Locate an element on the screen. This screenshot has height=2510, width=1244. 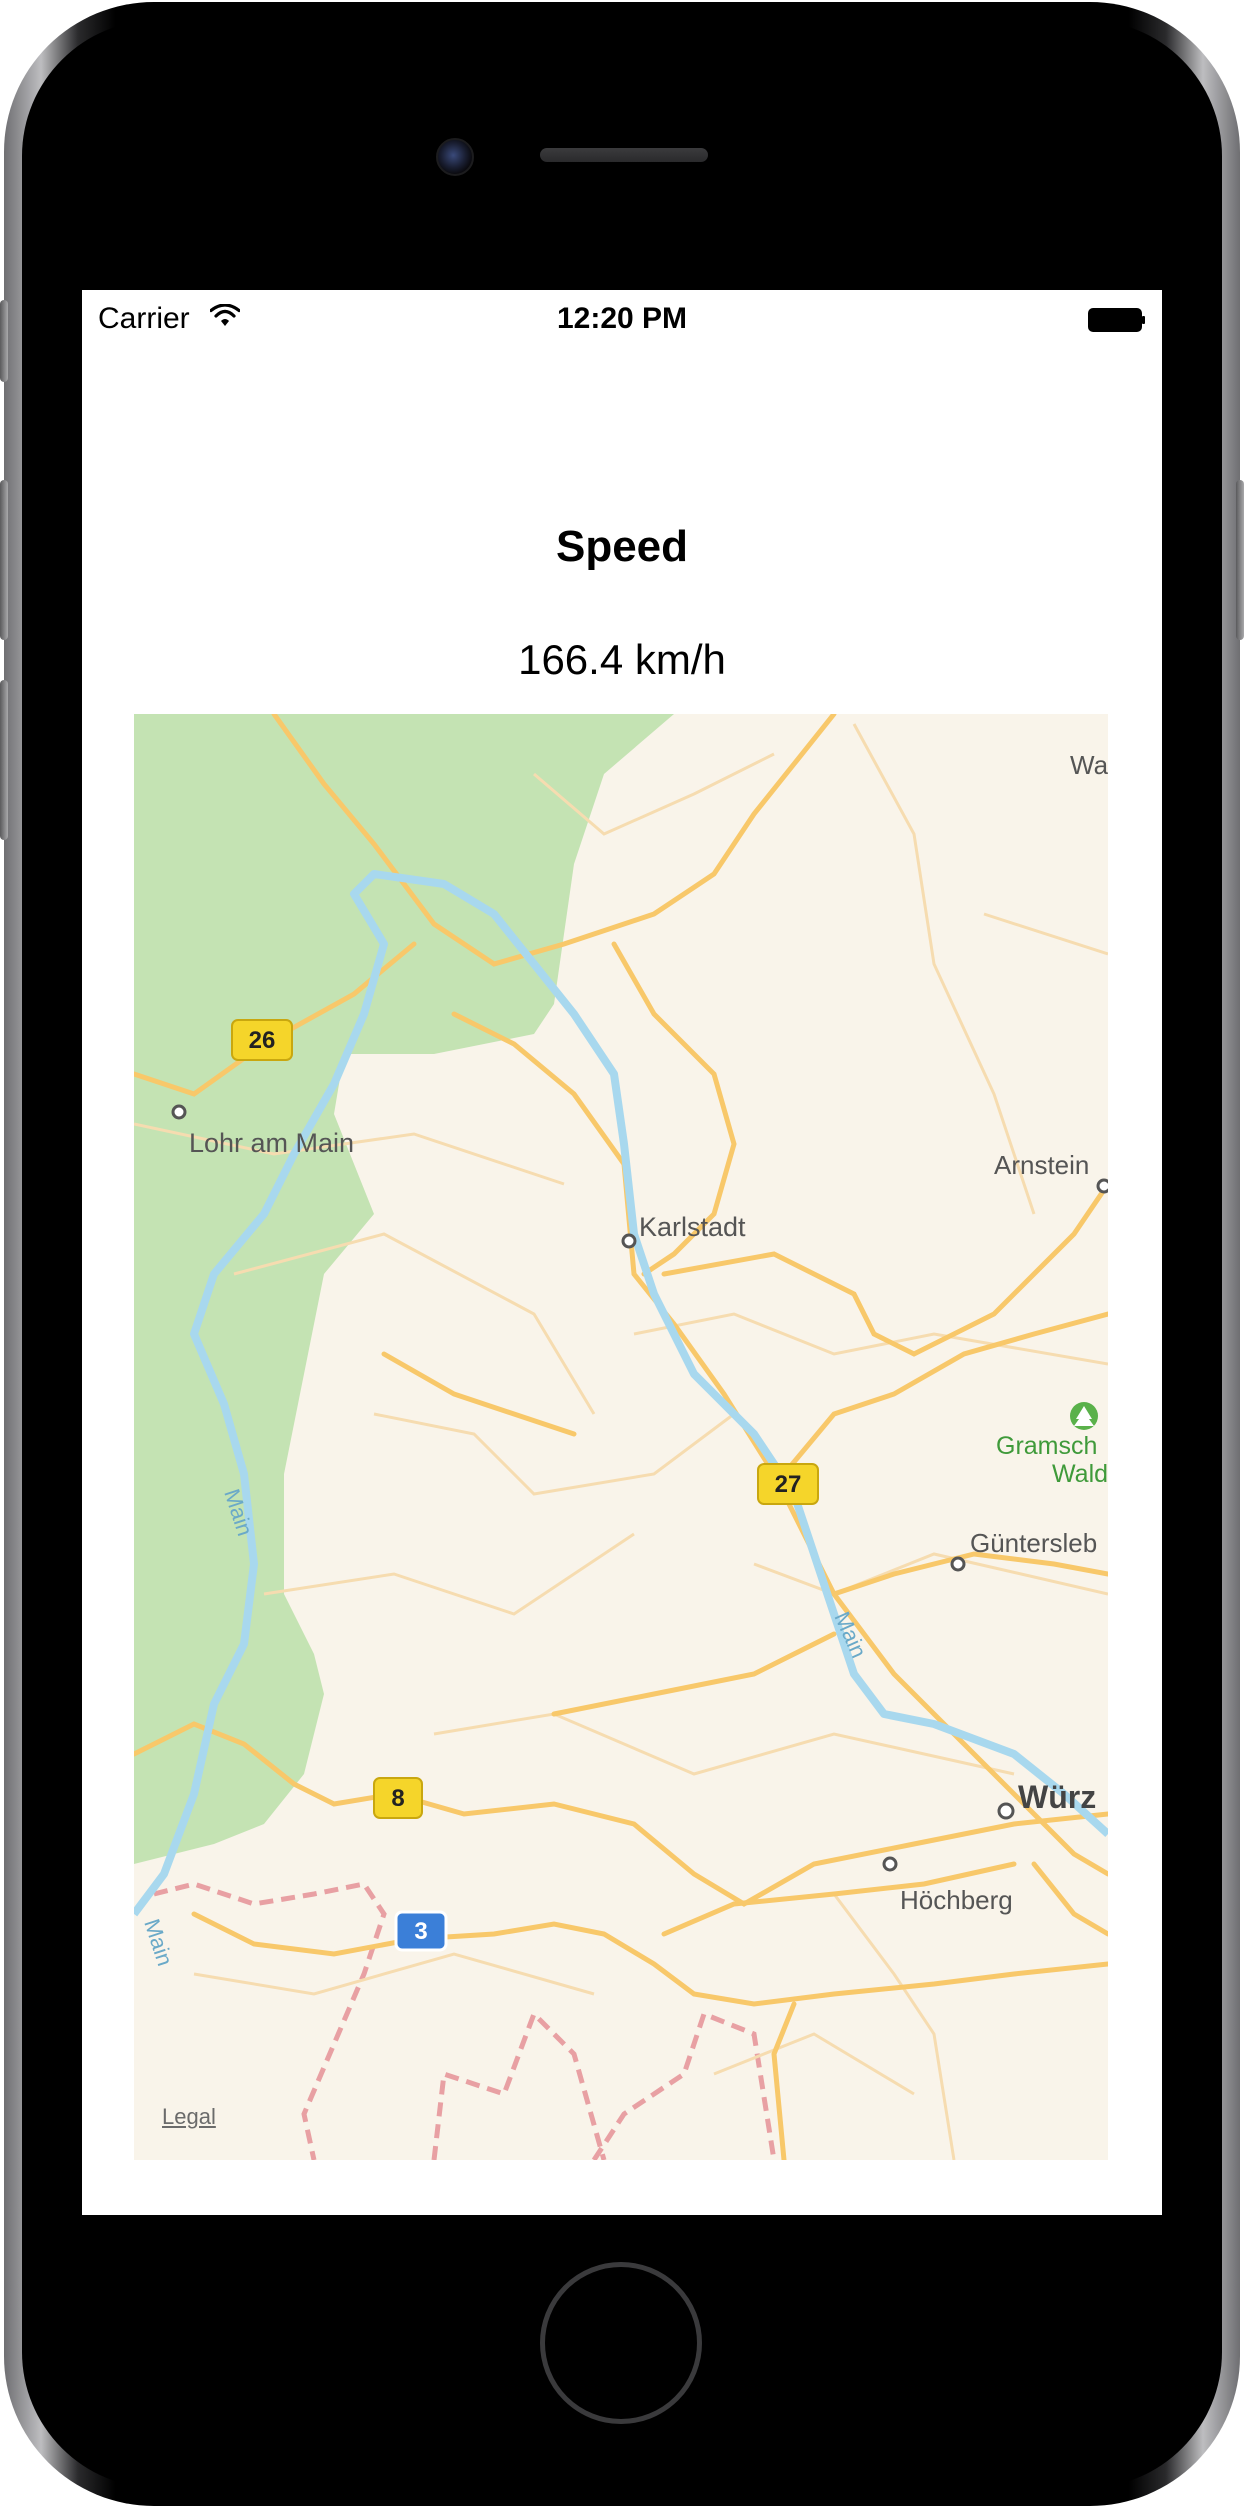
place-label-wa: Wa is located at coordinates (1089, 765).